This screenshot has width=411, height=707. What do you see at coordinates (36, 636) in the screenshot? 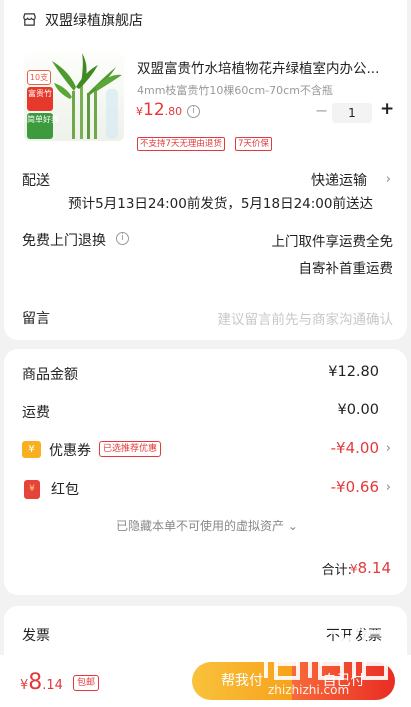
I see `invoice-label: 发票` at bounding box center [36, 636].